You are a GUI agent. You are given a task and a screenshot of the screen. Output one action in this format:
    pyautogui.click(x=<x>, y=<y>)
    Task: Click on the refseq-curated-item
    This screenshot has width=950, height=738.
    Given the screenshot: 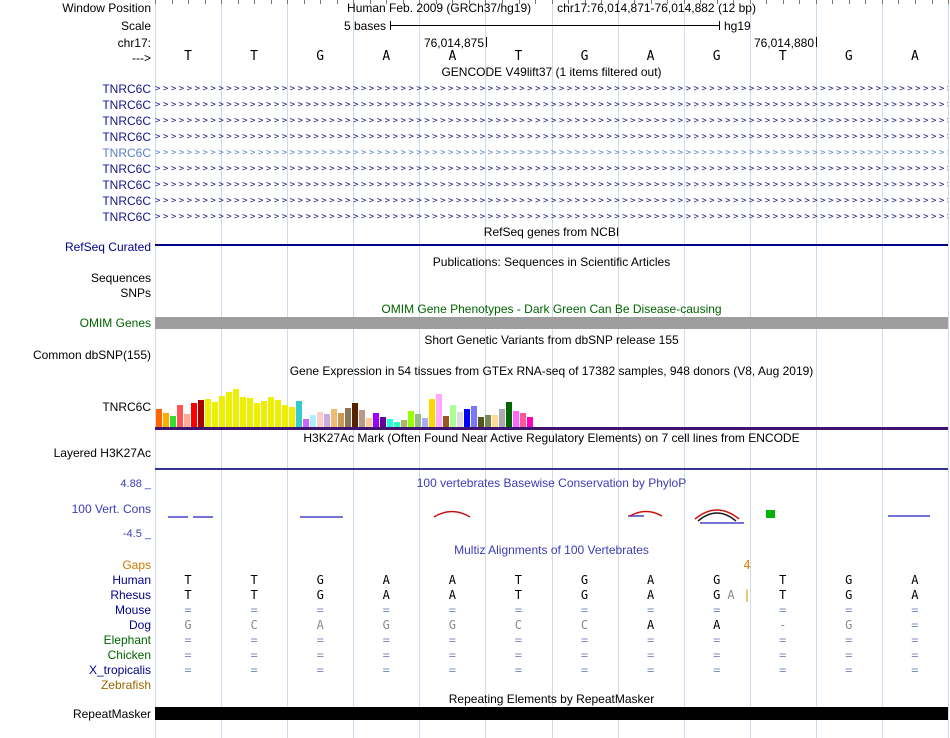 What is the action you would take?
    pyautogui.click(x=551, y=245)
    